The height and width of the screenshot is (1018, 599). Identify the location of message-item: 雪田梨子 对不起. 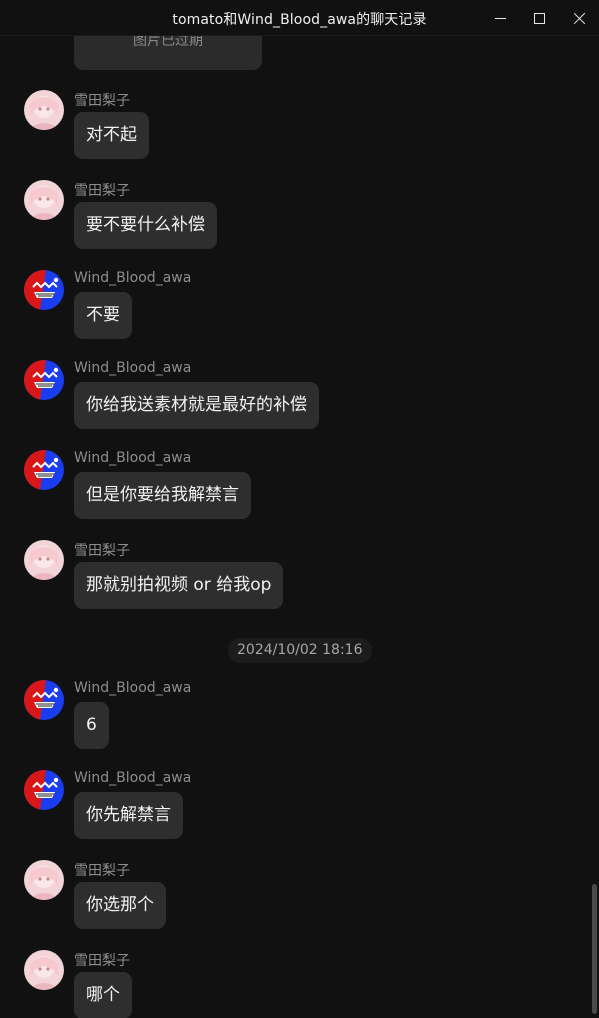
(299, 135).